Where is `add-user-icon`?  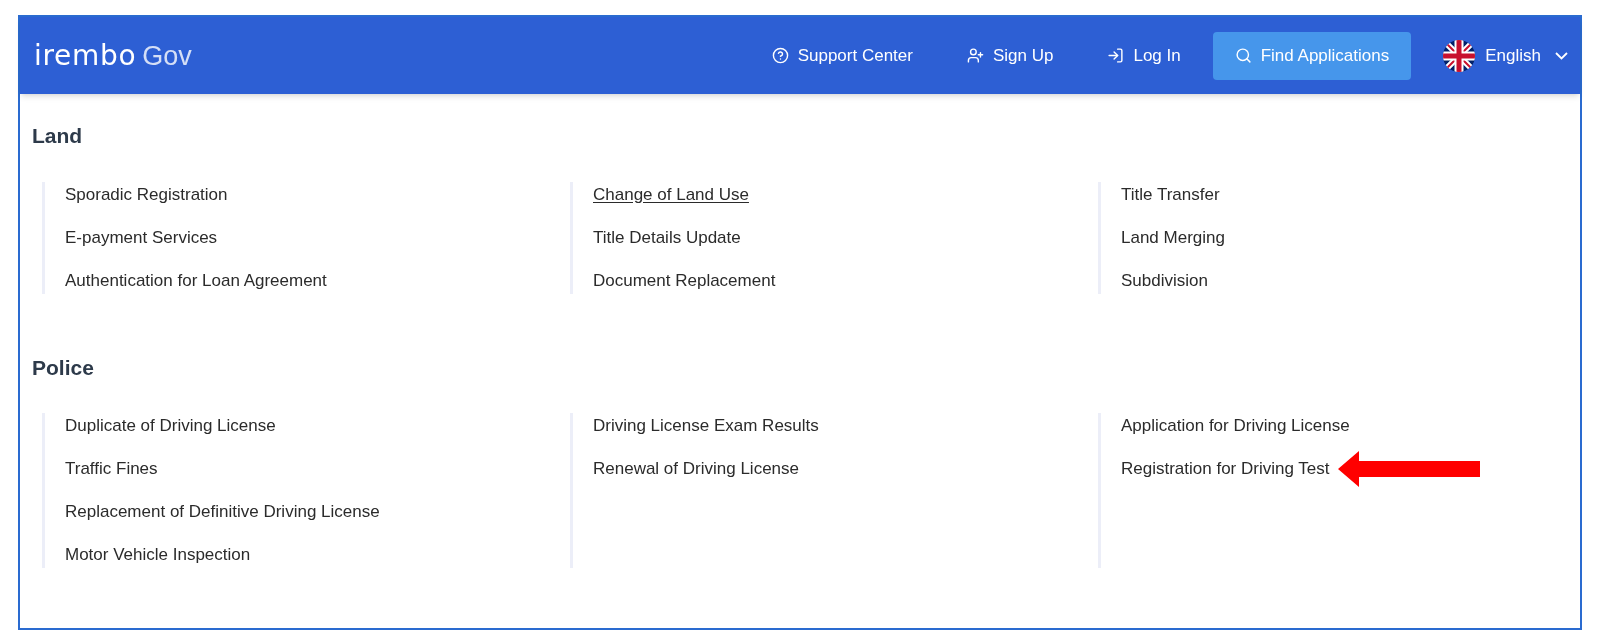
add-user-icon is located at coordinates (975, 55).